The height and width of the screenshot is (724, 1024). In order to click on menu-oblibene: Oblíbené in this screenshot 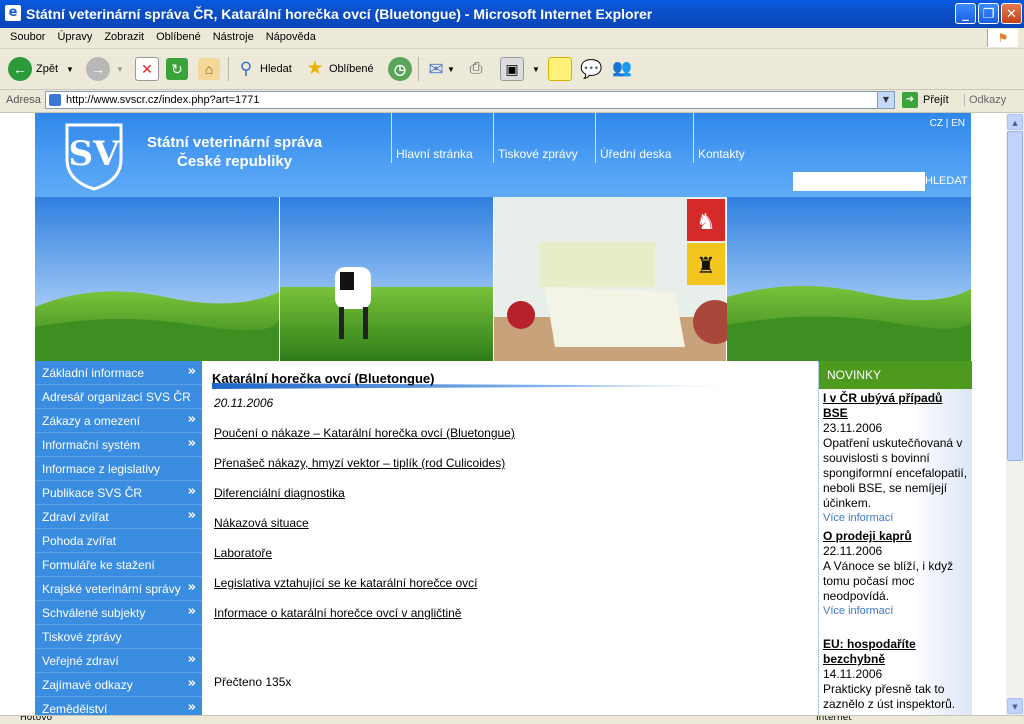, I will do `click(178, 37)`.